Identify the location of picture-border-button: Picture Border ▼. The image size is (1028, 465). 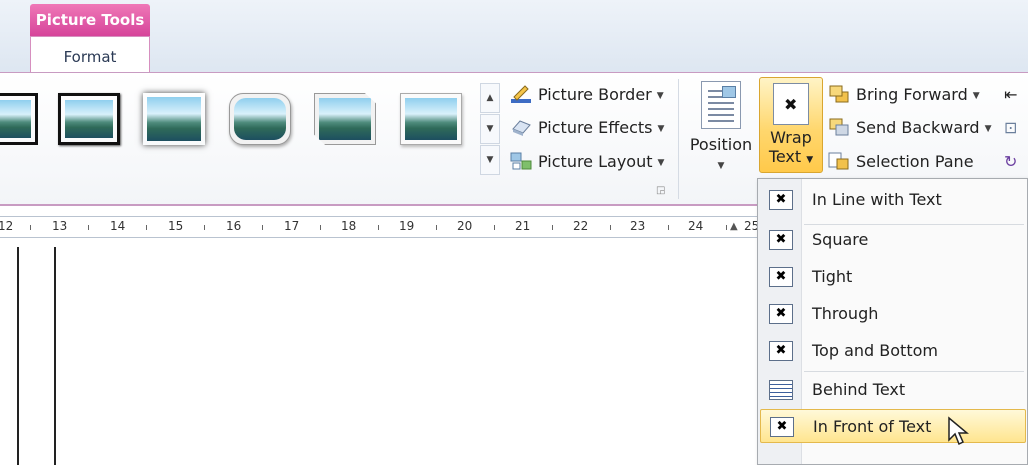
(587, 95).